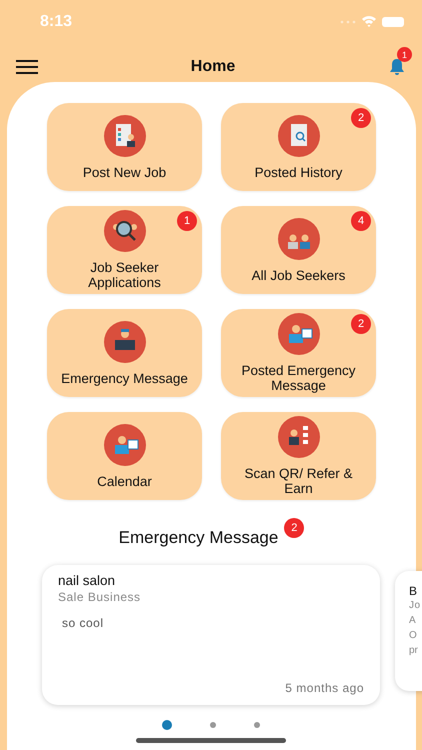 This screenshot has height=750, width=422. What do you see at coordinates (413, 591) in the screenshot?
I see `card-title: B` at bounding box center [413, 591].